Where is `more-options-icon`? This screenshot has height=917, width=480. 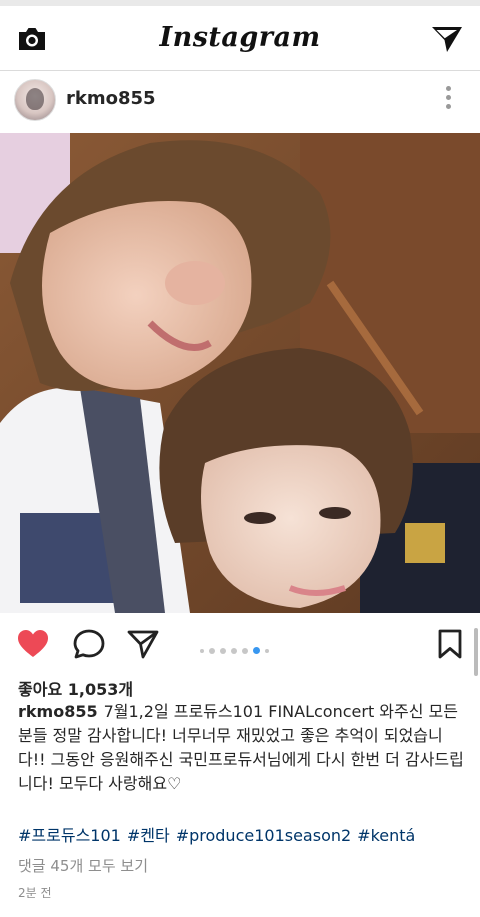
more-options-icon is located at coordinates (448, 99).